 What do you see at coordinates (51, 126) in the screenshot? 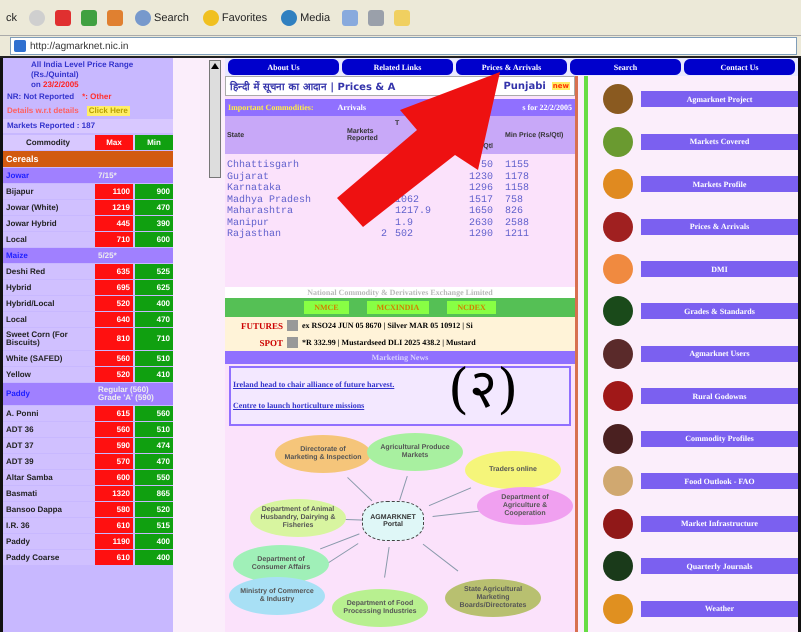
I see `markets-reported: Markets Reported : 187` at bounding box center [51, 126].